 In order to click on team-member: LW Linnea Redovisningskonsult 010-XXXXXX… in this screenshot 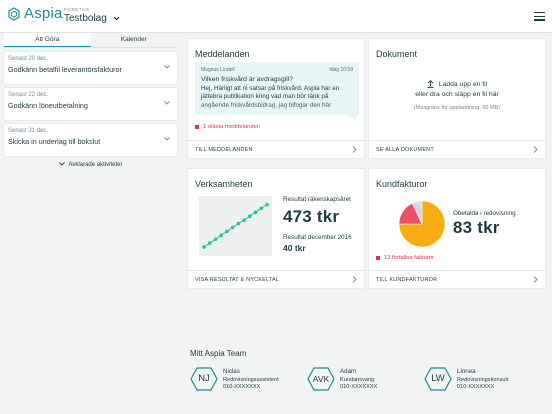, I will do `click(466, 379)`.